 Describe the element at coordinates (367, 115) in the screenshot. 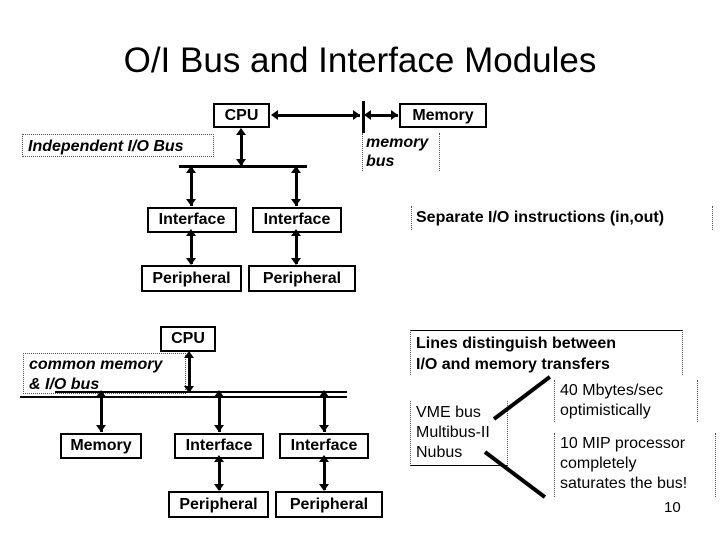

I see `arrowhead-left-busbar` at that location.